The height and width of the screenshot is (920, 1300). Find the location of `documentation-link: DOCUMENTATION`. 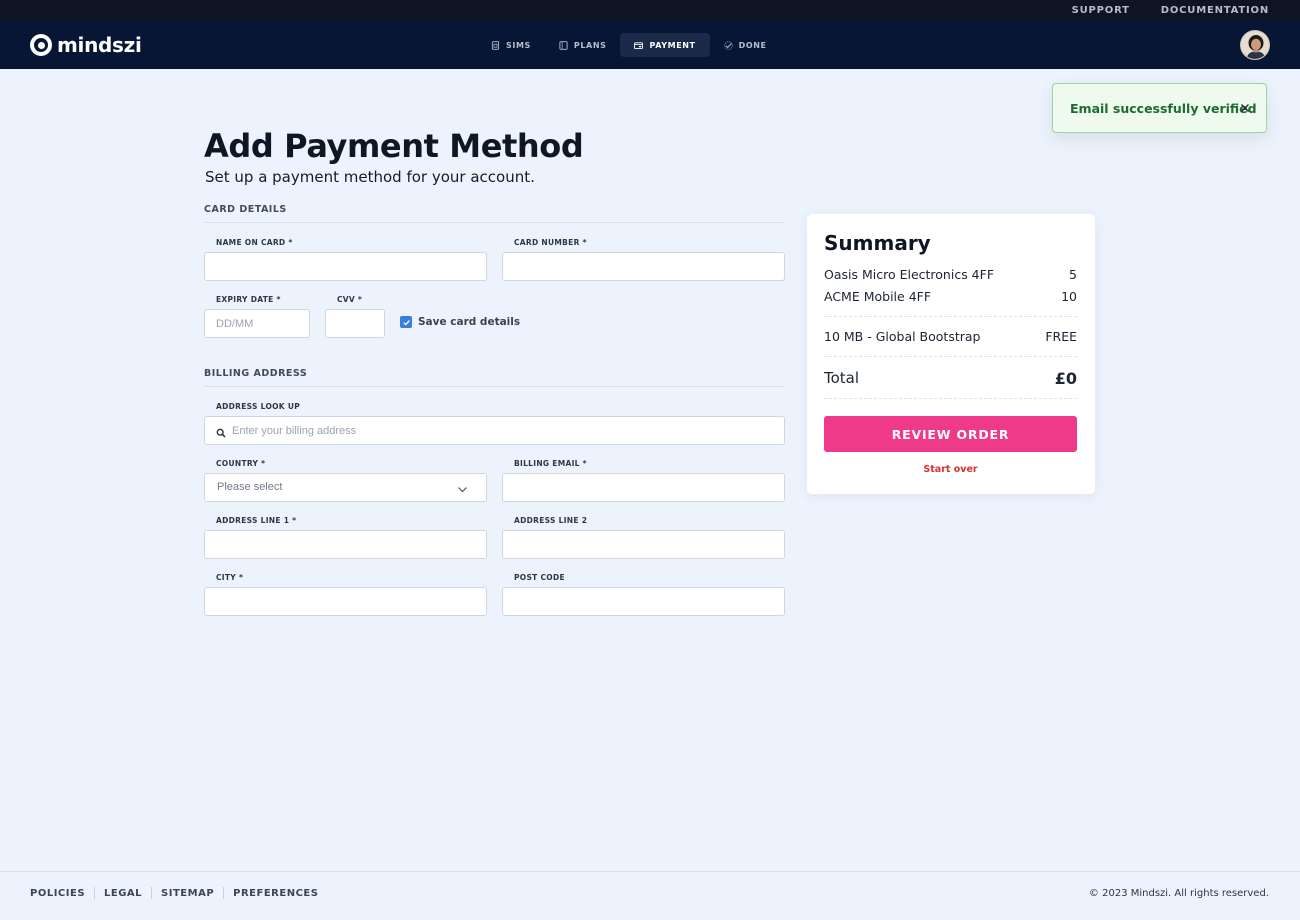

documentation-link: DOCUMENTATION is located at coordinates (1215, 10).